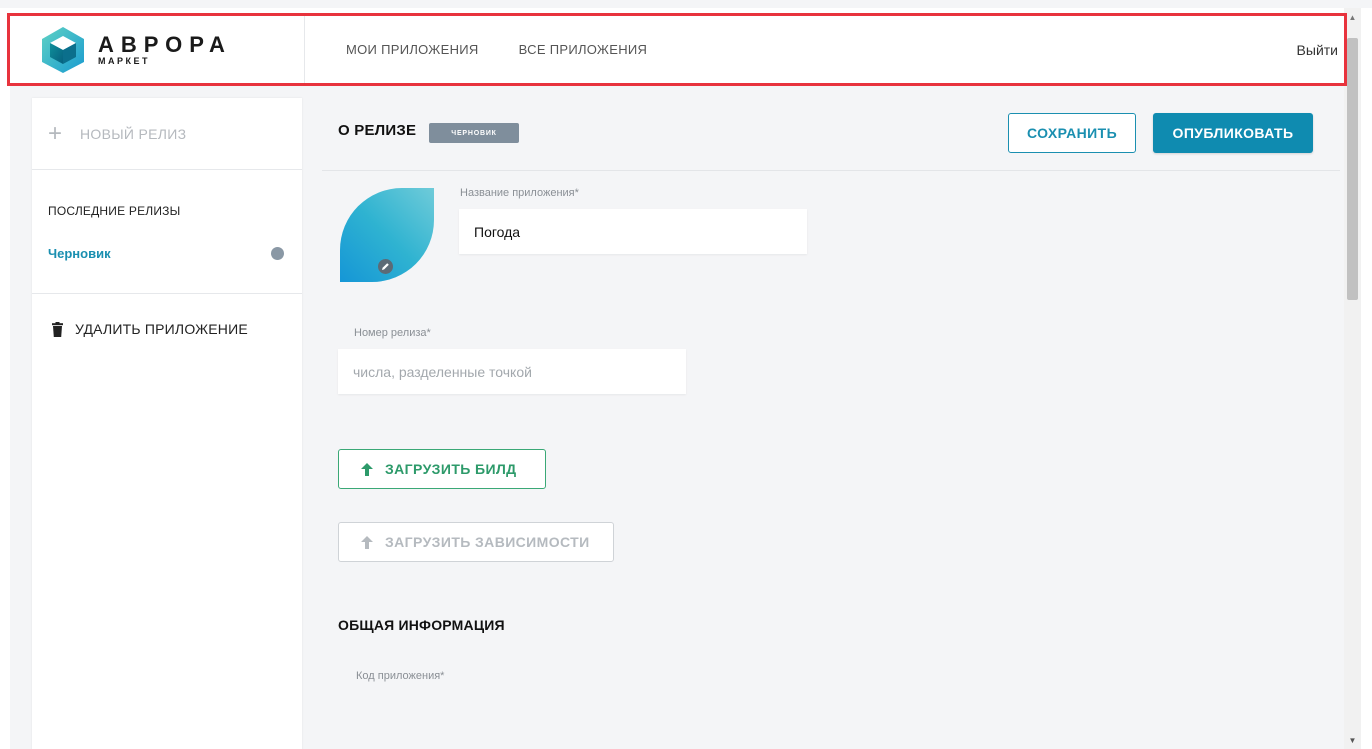  What do you see at coordinates (1233, 133) in the screenshot?
I see `publish-button: ОПУБЛИКОВАТЬ` at bounding box center [1233, 133].